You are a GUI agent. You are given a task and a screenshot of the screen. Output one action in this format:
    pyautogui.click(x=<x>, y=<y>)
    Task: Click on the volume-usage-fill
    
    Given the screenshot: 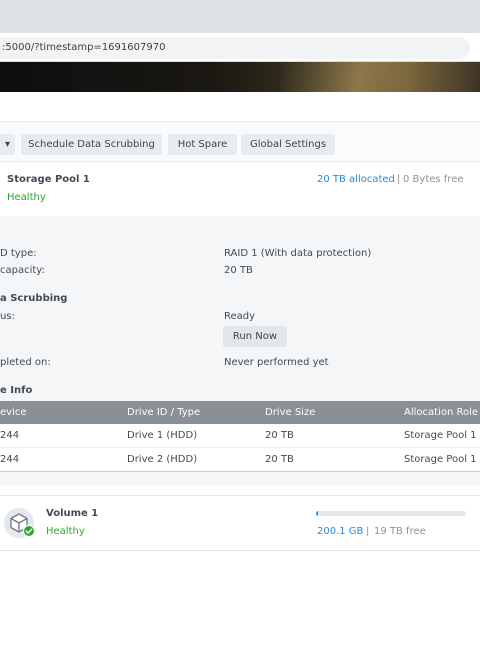 What is the action you would take?
    pyautogui.click(x=317, y=513)
    